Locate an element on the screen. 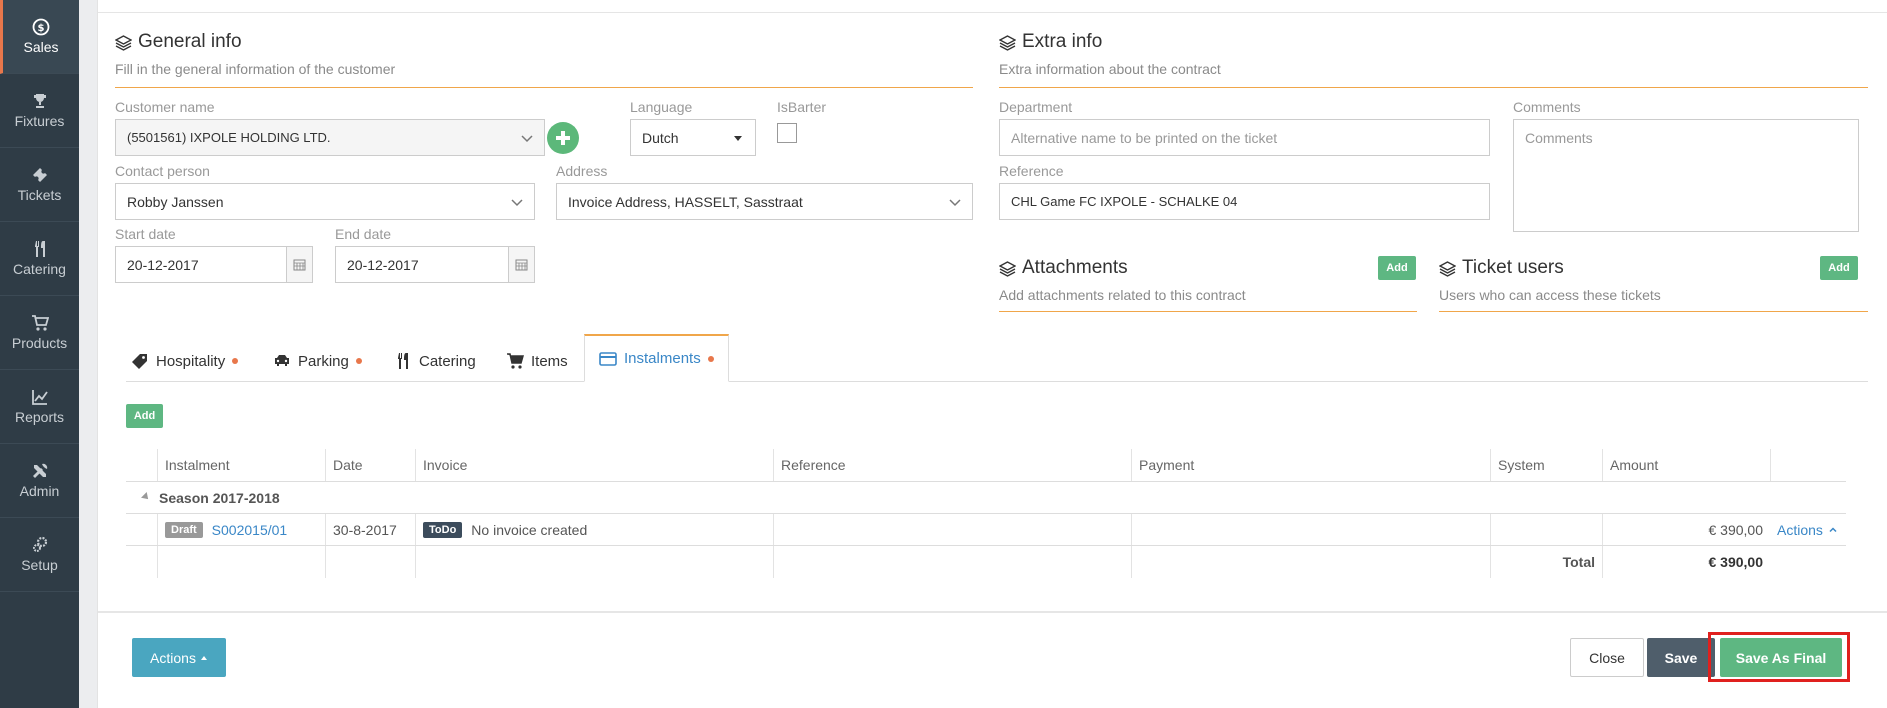  sidebar-item-label: Setup is located at coordinates (39, 565).